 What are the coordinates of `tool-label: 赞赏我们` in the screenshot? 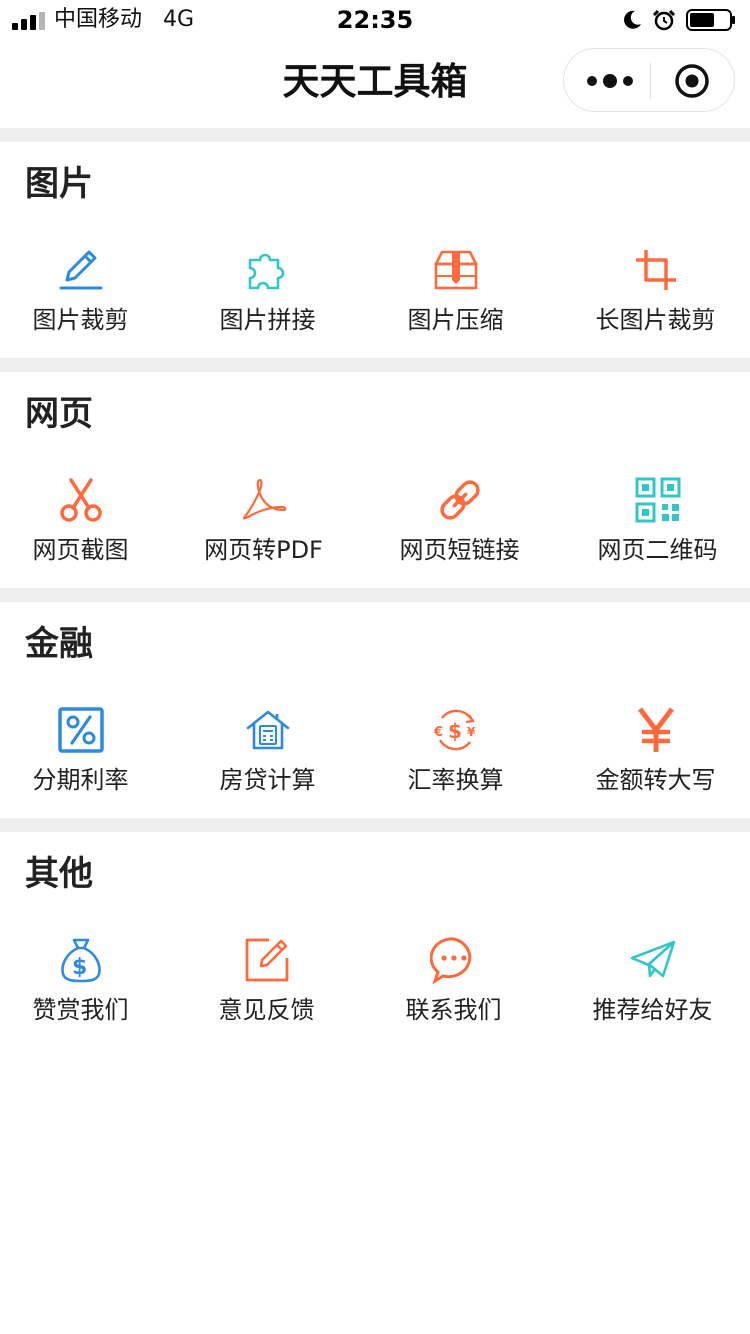 It's located at (80, 1010).